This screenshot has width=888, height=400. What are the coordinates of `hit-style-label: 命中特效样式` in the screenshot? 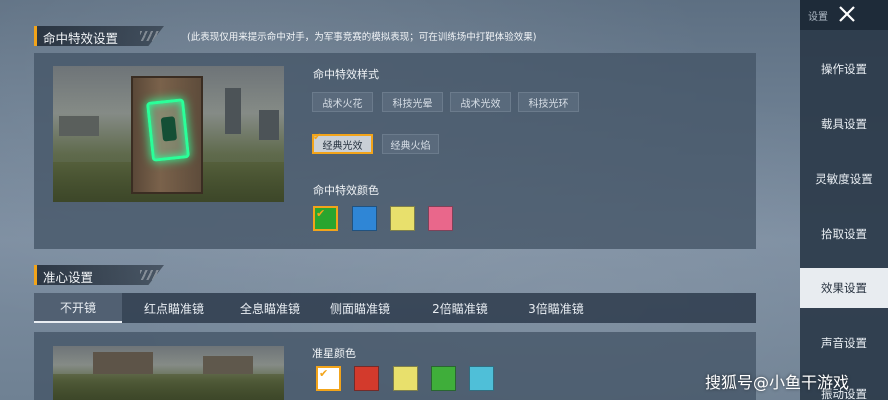 It's located at (346, 74).